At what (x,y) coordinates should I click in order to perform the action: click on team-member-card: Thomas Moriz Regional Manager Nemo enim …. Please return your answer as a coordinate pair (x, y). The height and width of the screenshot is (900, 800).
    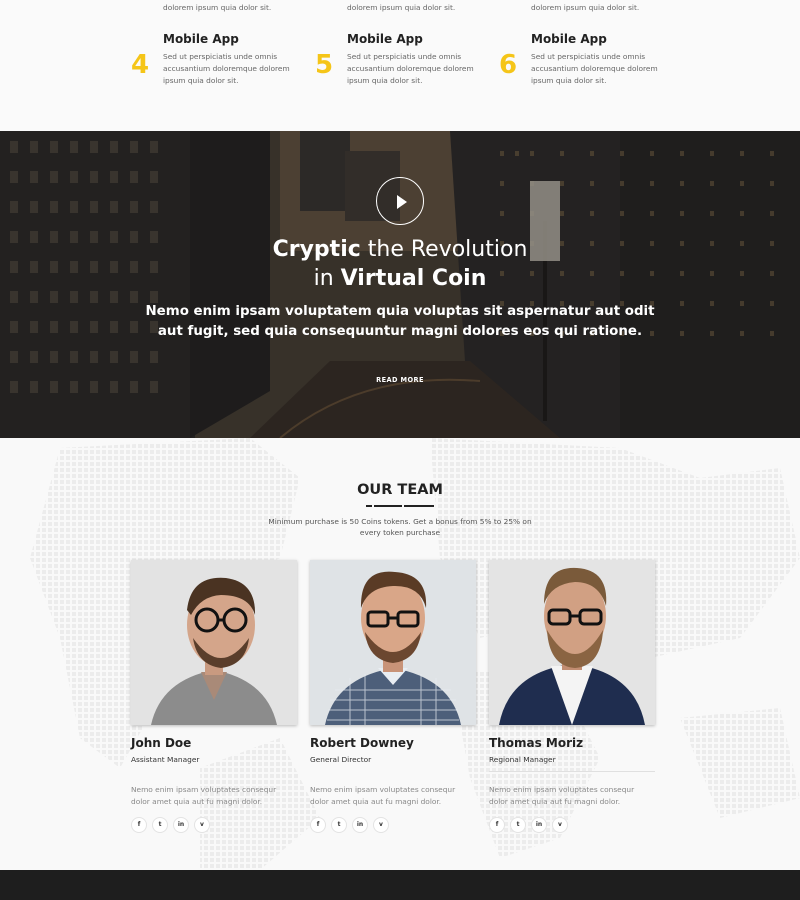
    Looking at the image, I should click on (572, 696).